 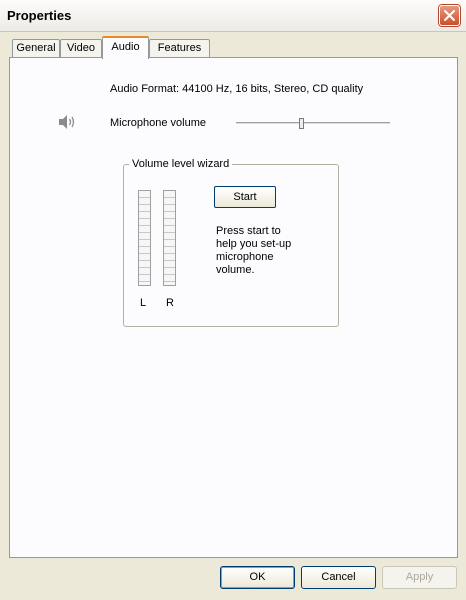 I want to click on right-channel-label: R, so click(x=170, y=303).